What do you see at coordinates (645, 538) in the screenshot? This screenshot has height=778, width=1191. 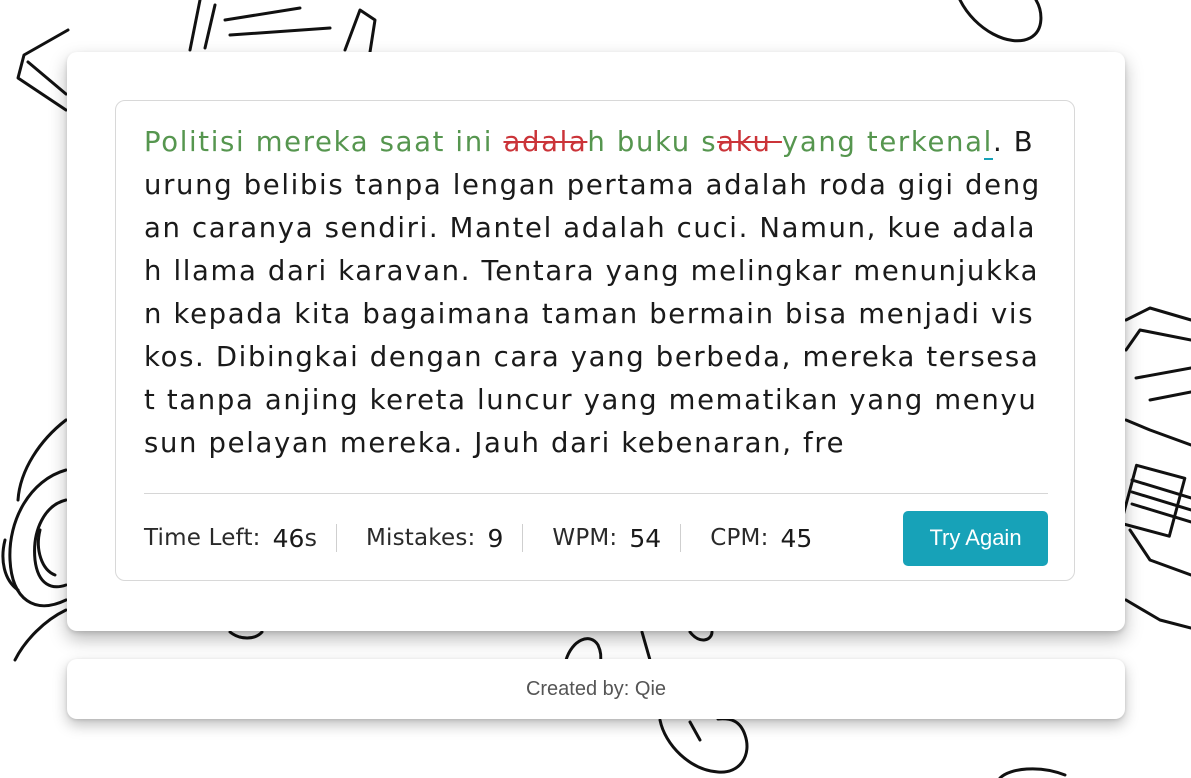 I see `wpm-value: 54` at bounding box center [645, 538].